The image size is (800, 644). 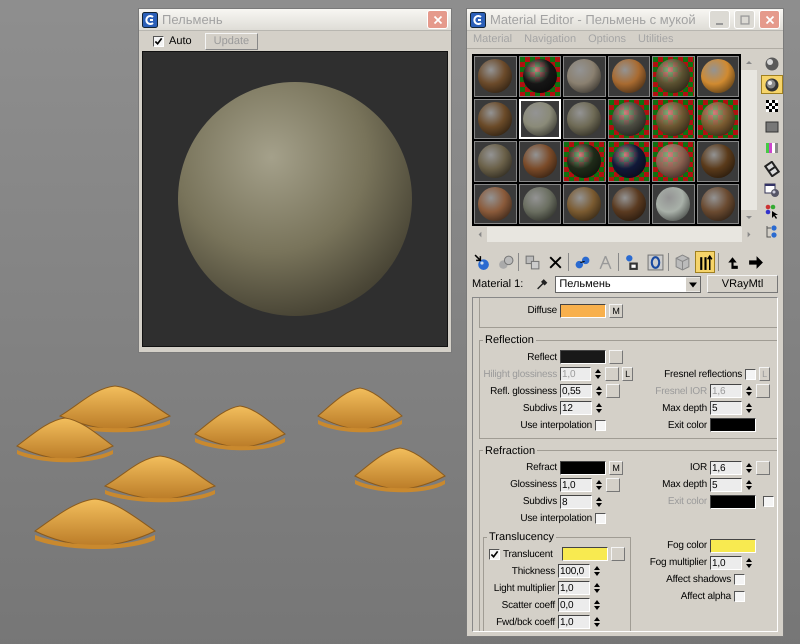 I want to click on maximize-icon, so click(x=745, y=19).